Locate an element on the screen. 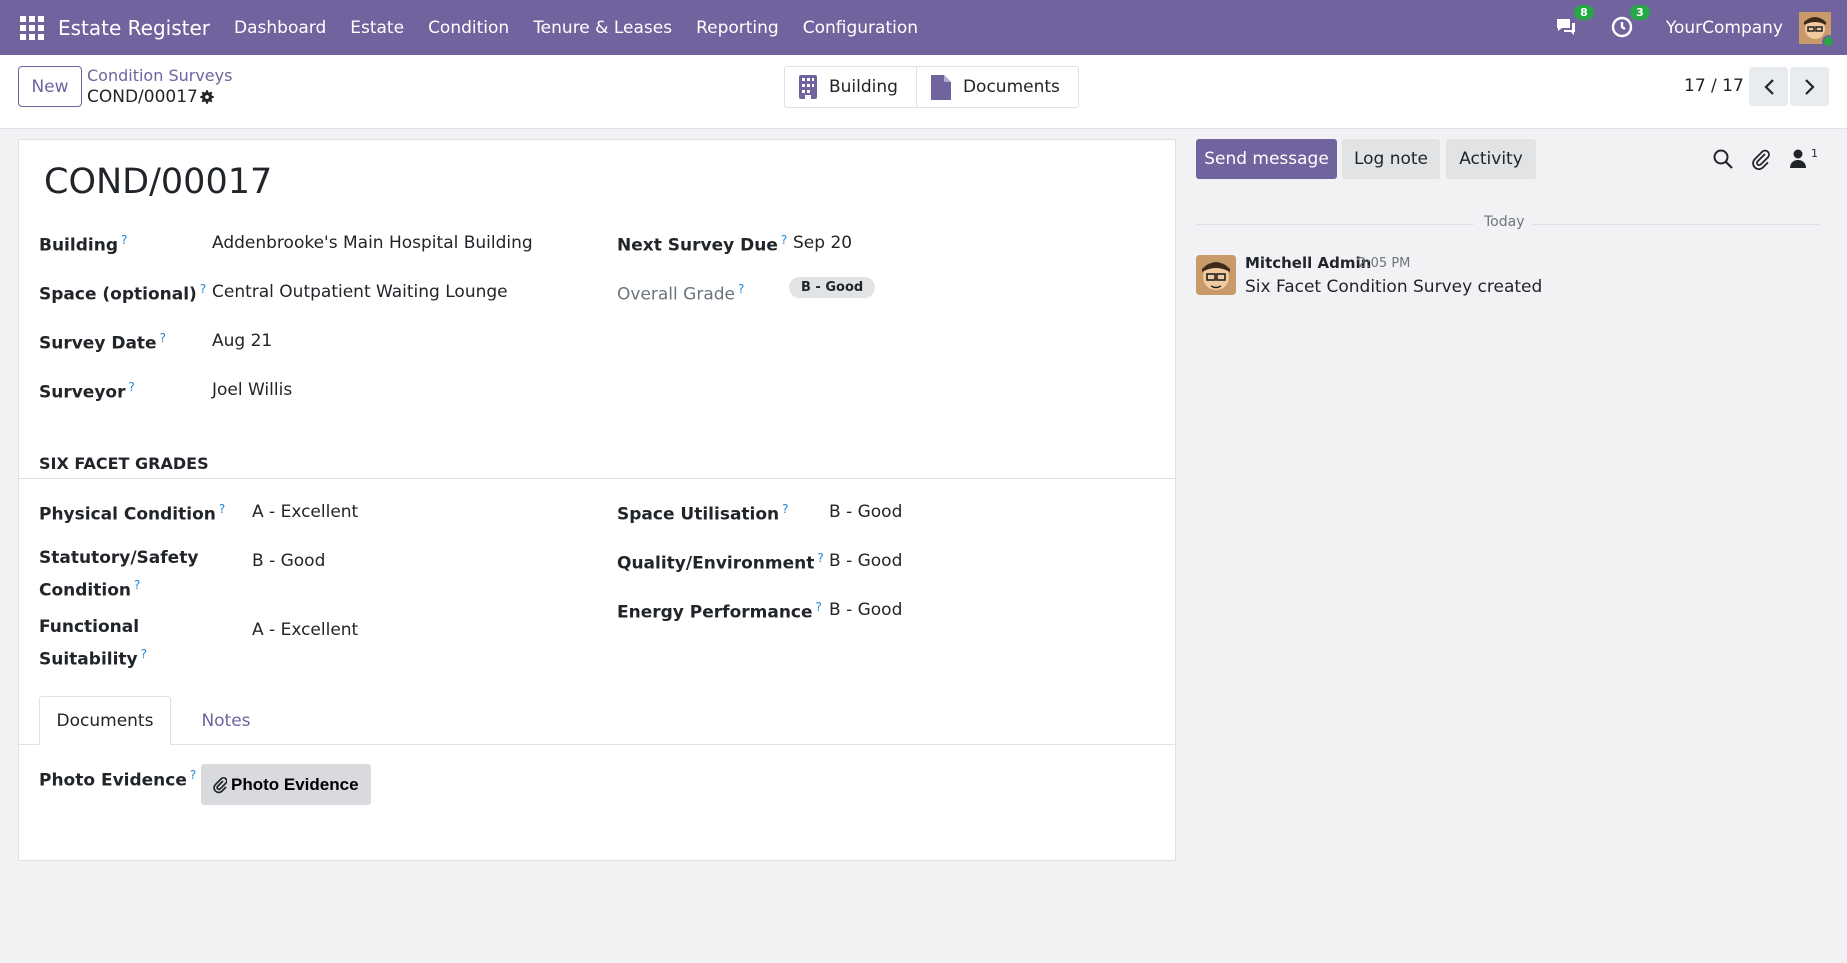  statutory-safety-label: Statutory/Safety Condition? is located at coordinates (119, 574).